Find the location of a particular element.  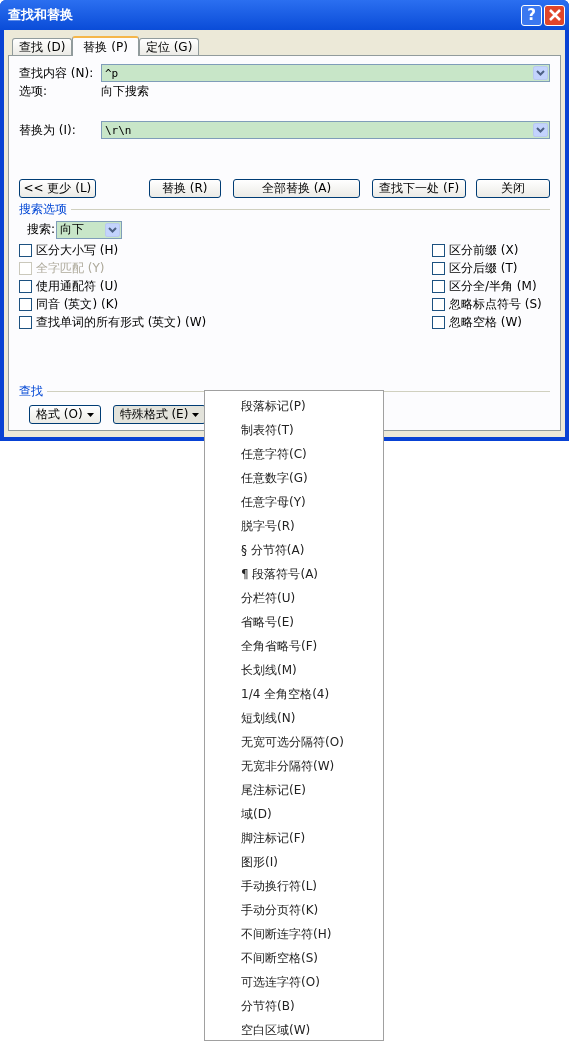

section-title: 搜索选项 is located at coordinates (43, 209).